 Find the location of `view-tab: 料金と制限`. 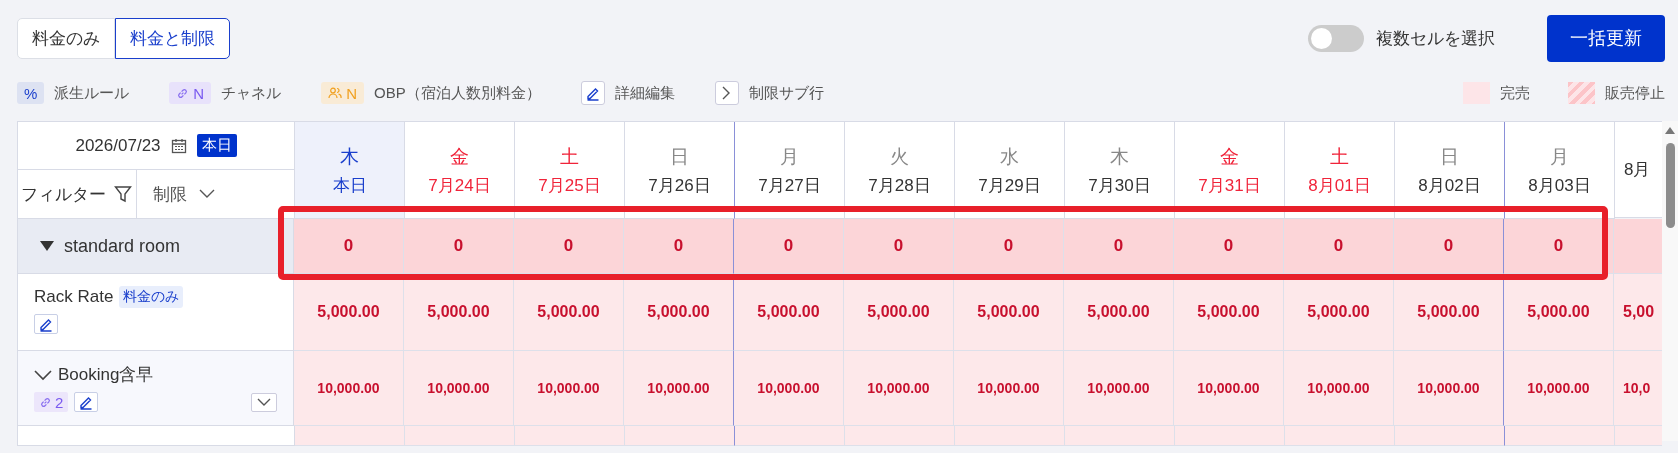

view-tab: 料金と制限 is located at coordinates (172, 38).